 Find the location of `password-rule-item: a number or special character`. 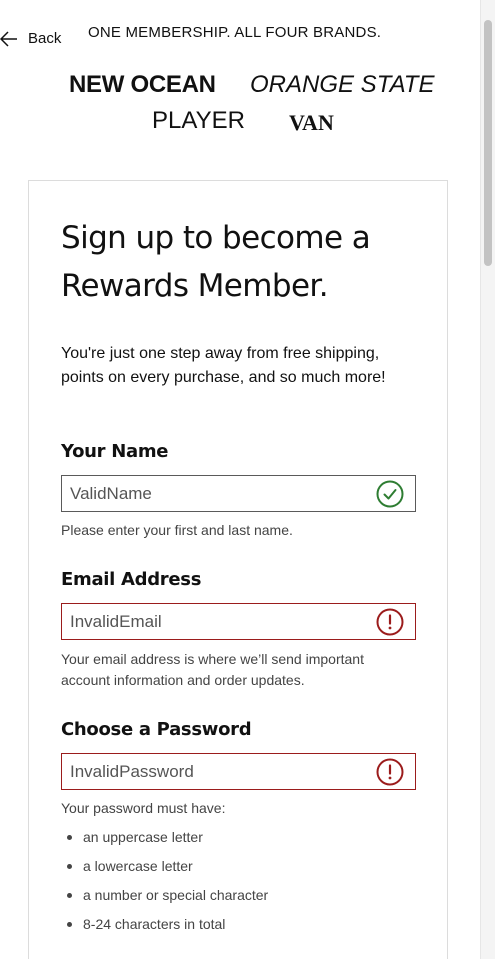

password-rule-item: a number or special character is located at coordinates (164, 898).